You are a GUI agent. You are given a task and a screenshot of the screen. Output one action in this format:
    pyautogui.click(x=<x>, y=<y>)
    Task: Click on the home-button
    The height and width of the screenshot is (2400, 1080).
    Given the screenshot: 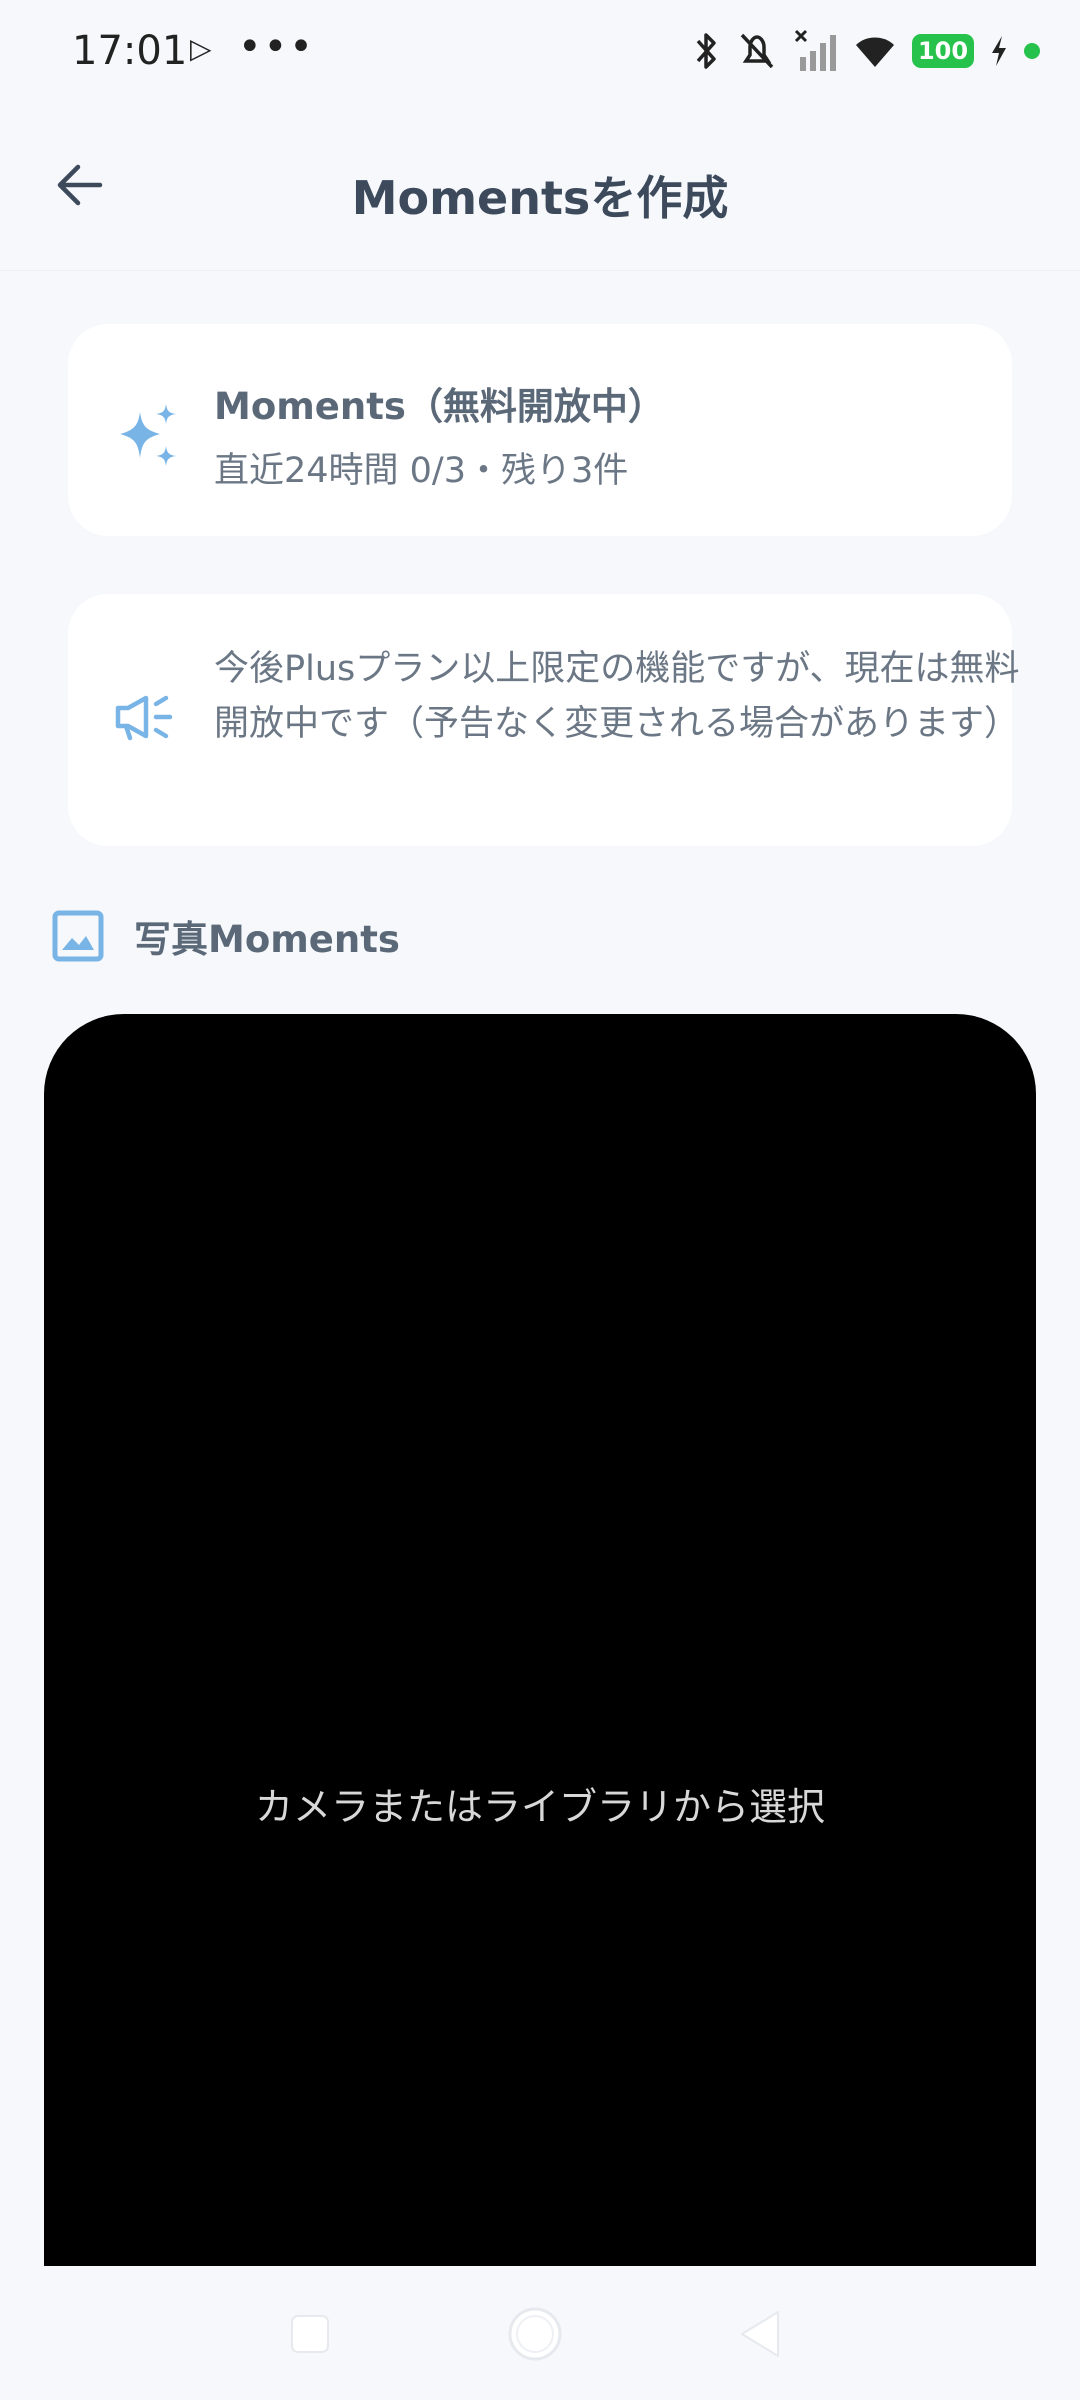 What is the action you would take?
    pyautogui.click(x=535, y=2334)
    